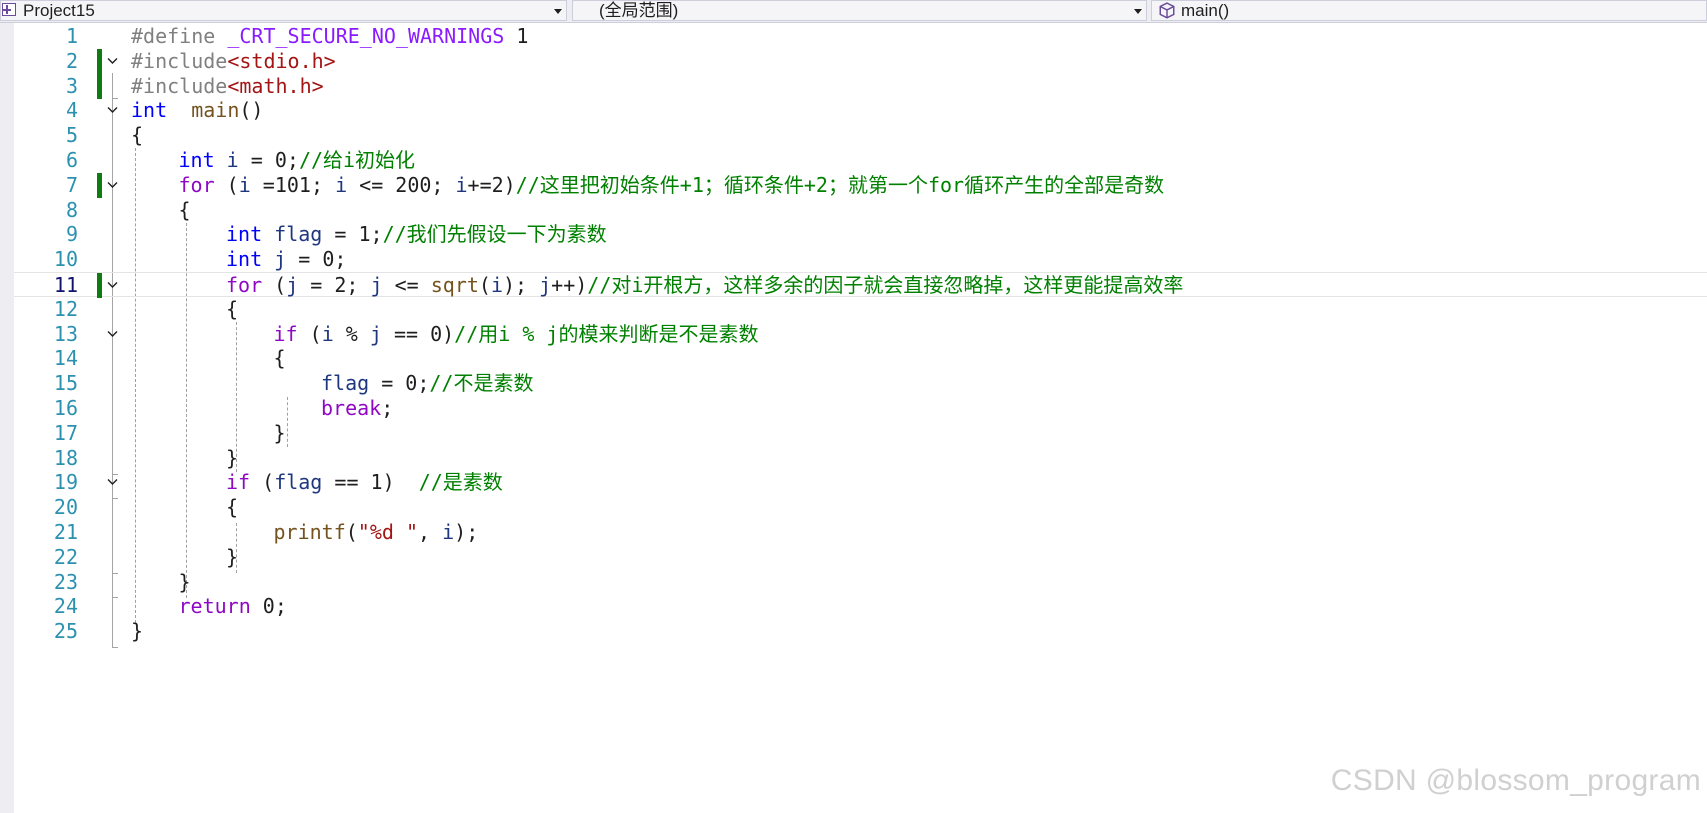 This screenshot has width=1707, height=813. What do you see at coordinates (860, 507) in the screenshot?
I see `code-line: 20 {` at bounding box center [860, 507].